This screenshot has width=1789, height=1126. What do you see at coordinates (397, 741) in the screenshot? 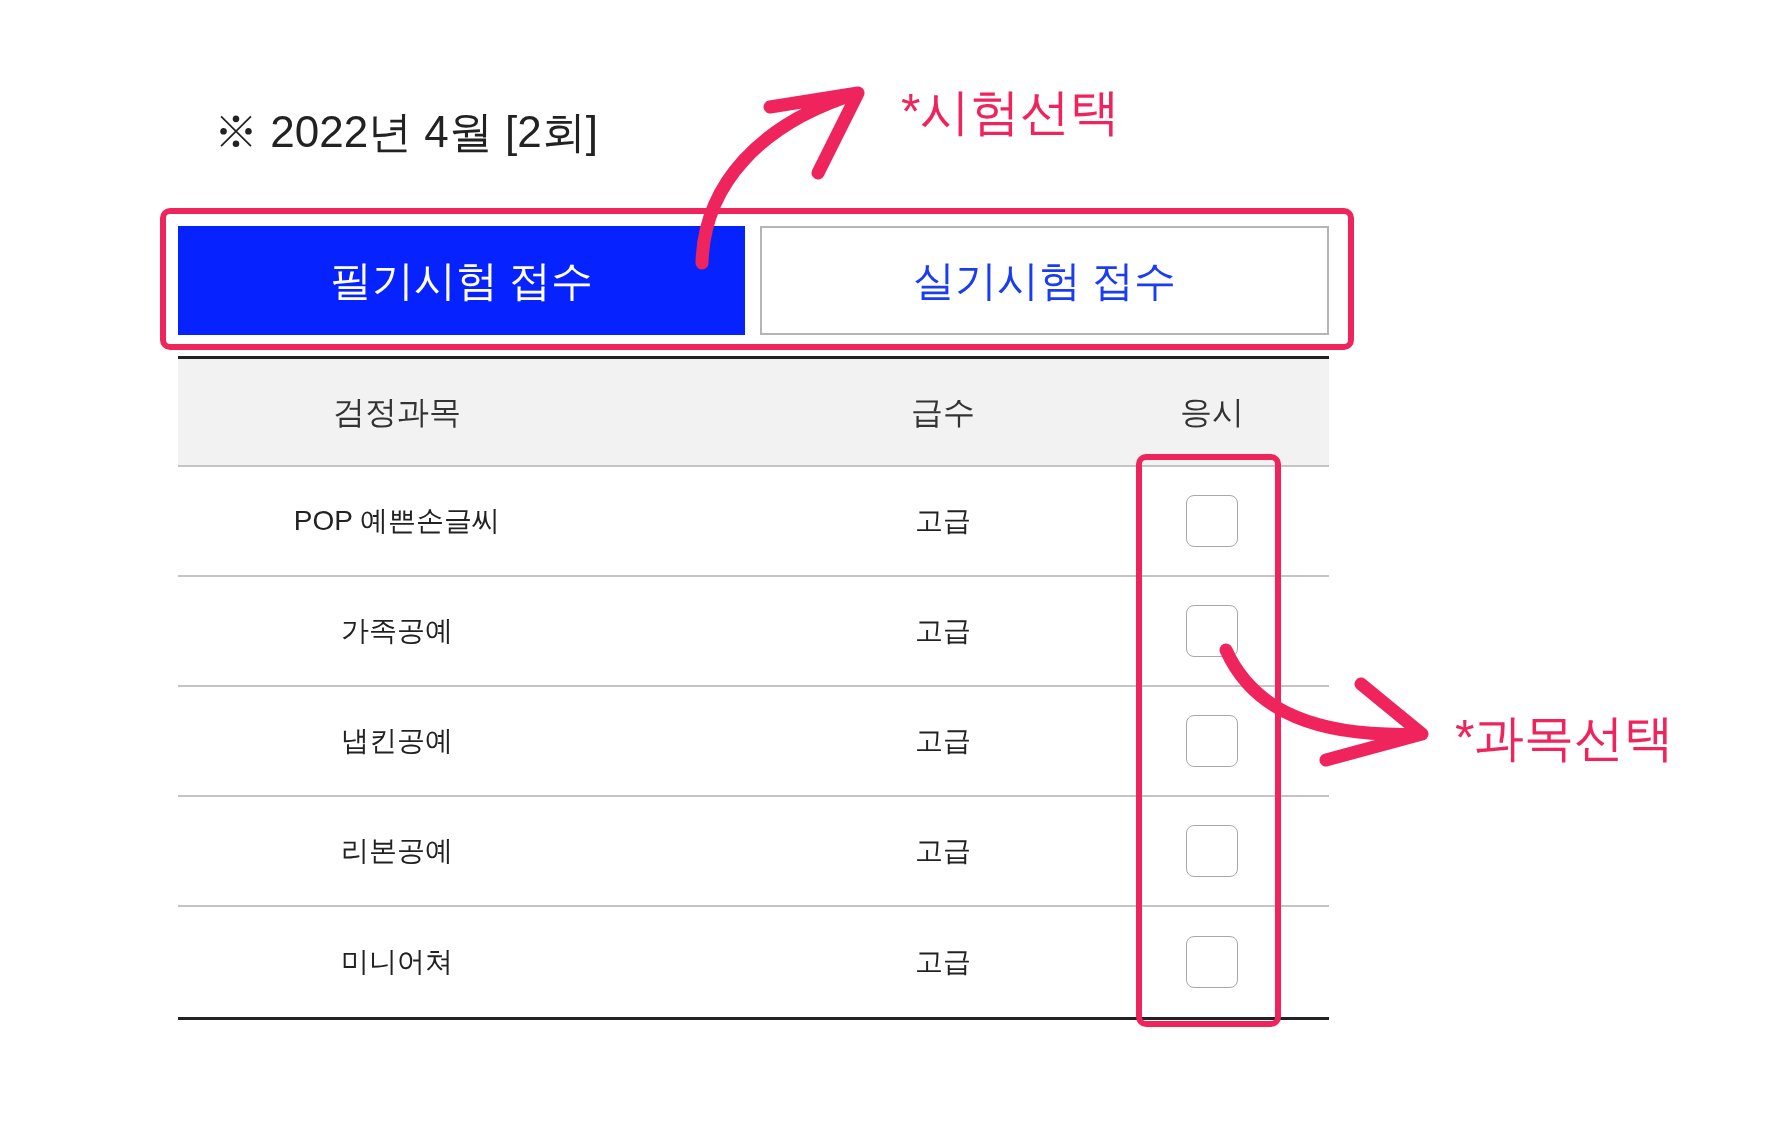
I see `subject-name: 냅킨공예` at bounding box center [397, 741].